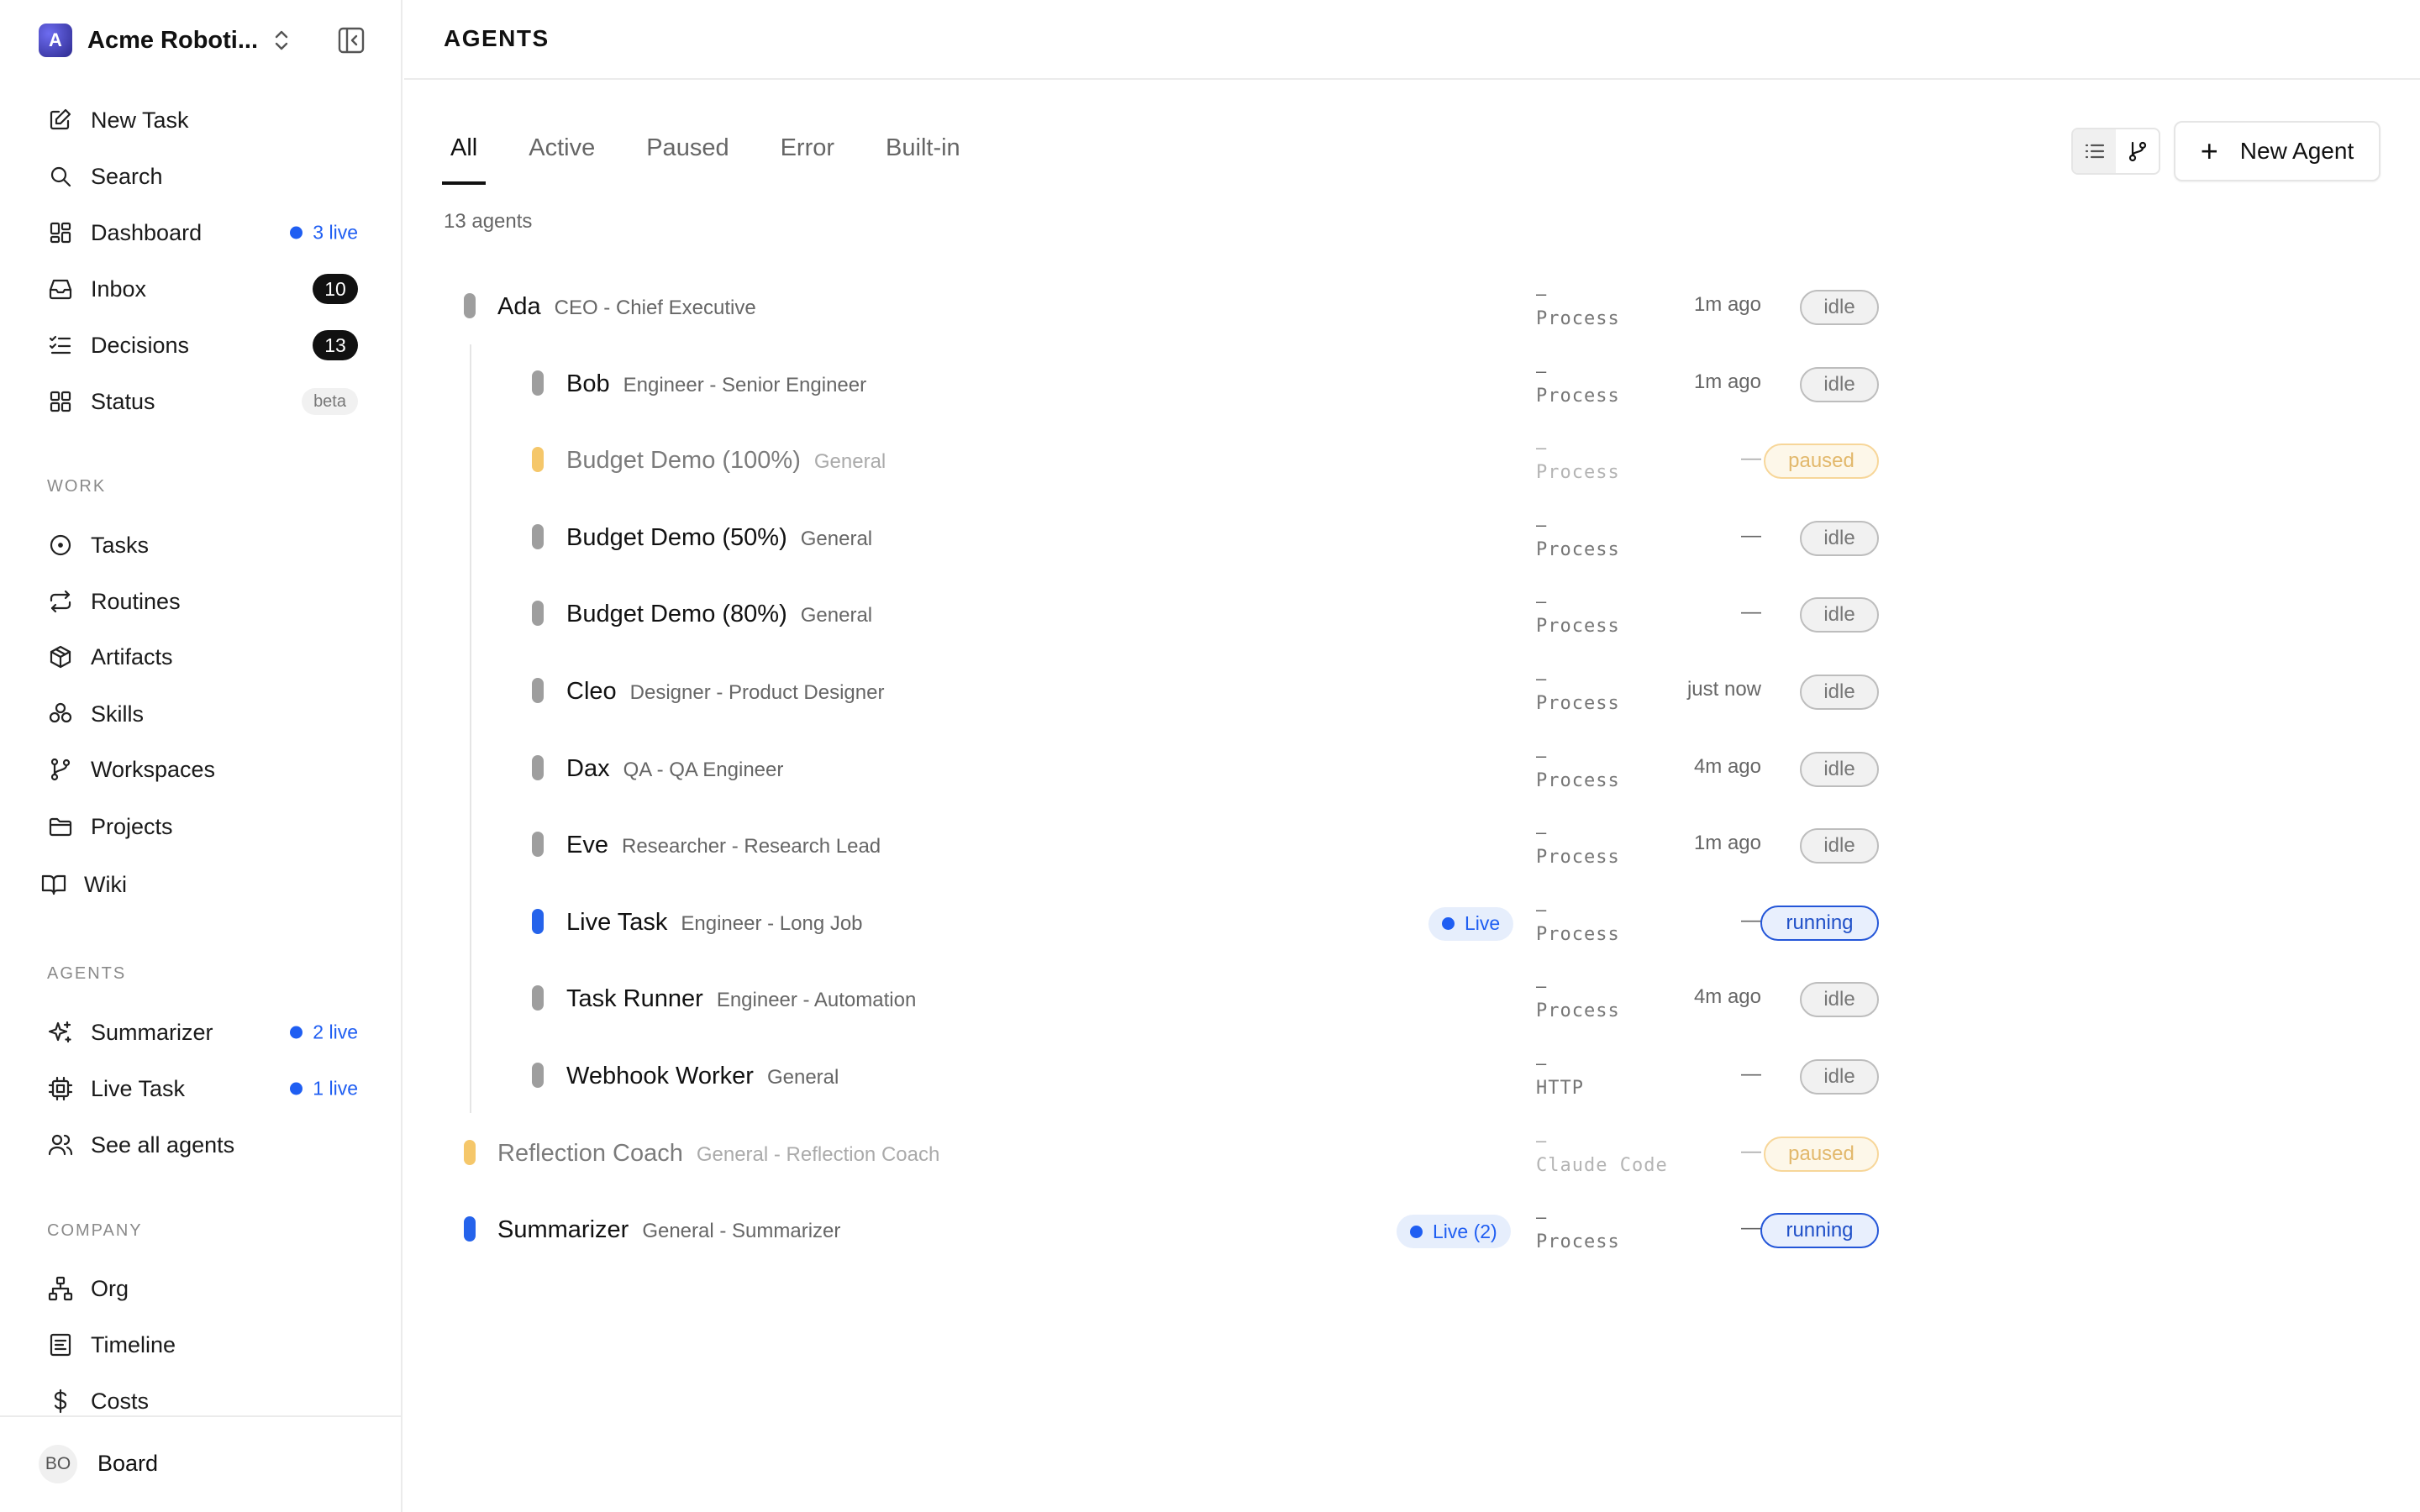 The image size is (2420, 1512). Describe the element at coordinates (1309, 462) in the screenshot. I see `agent-row: Budget Demo (100%) General – Process — paused` at that location.